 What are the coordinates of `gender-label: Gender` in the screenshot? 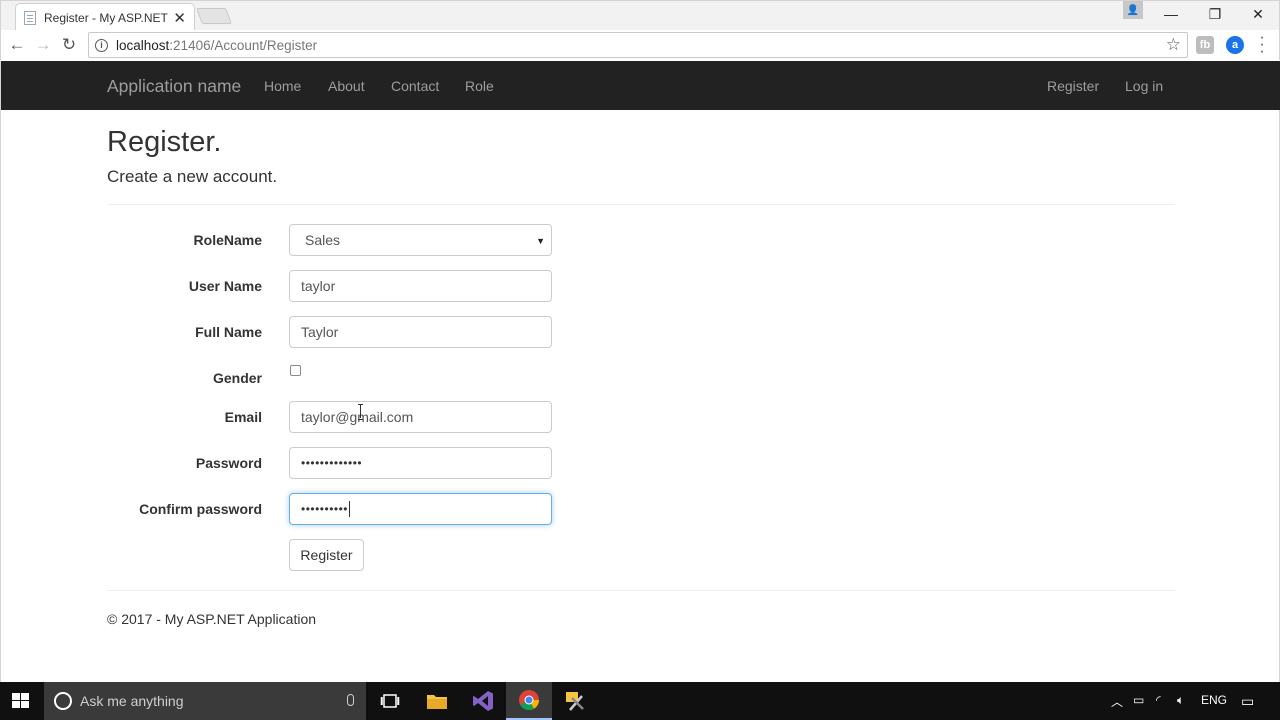 It's located at (237, 378).